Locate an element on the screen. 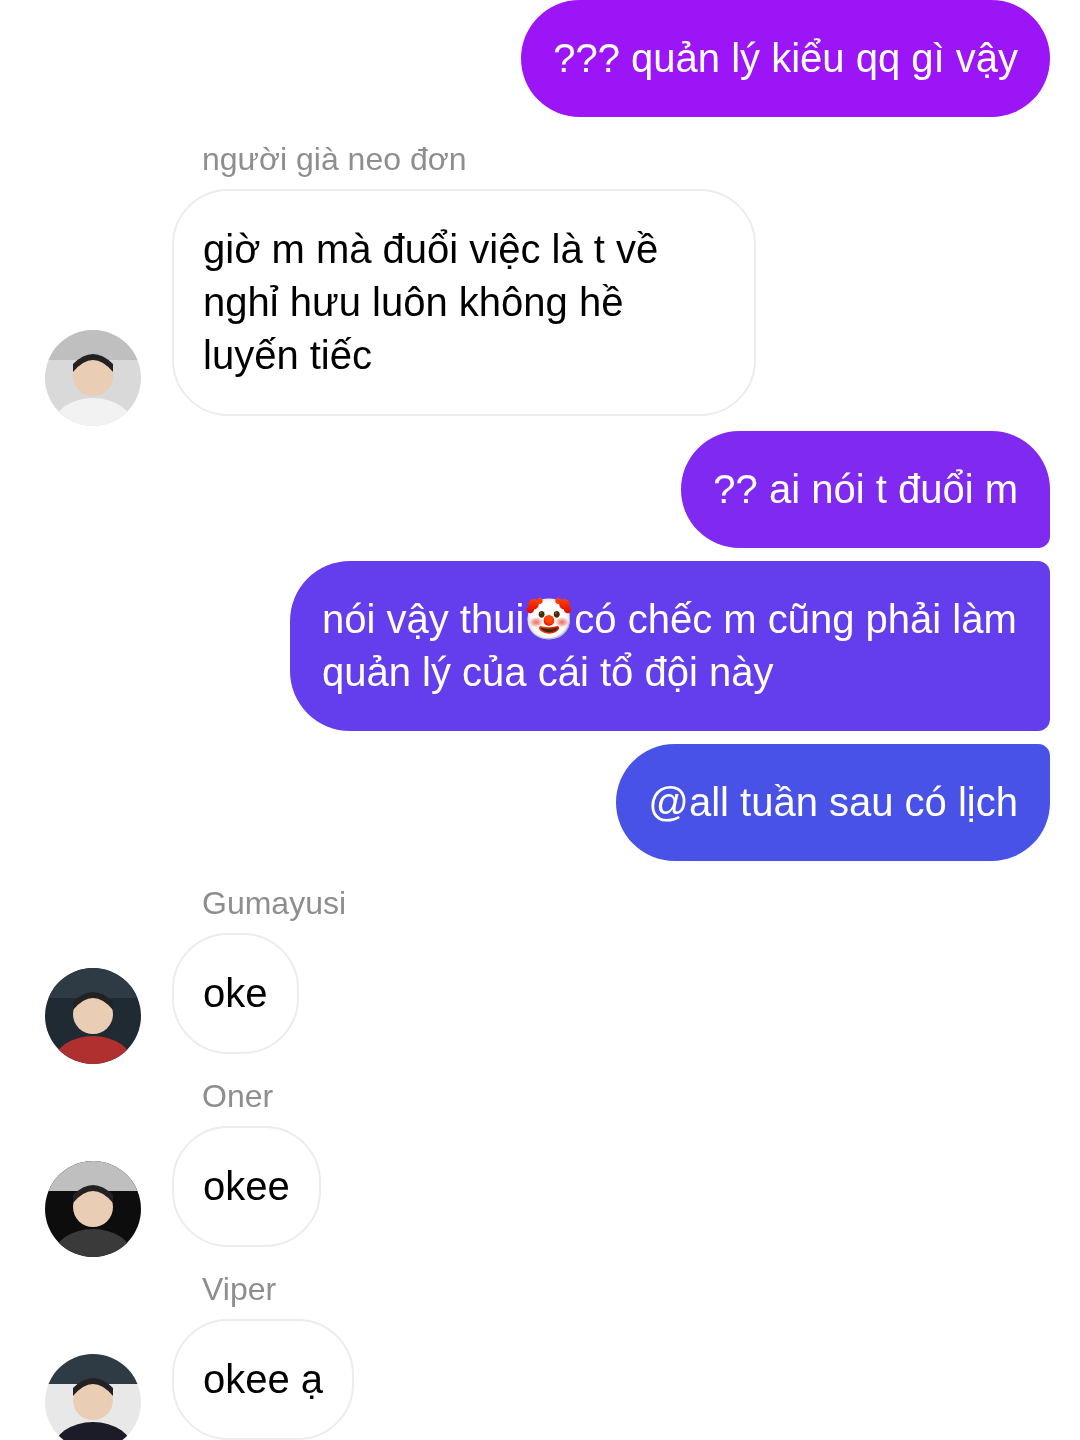 The height and width of the screenshot is (1440, 1080). message-bubble: @all tuần sau có lịch is located at coordinates (833, 802).